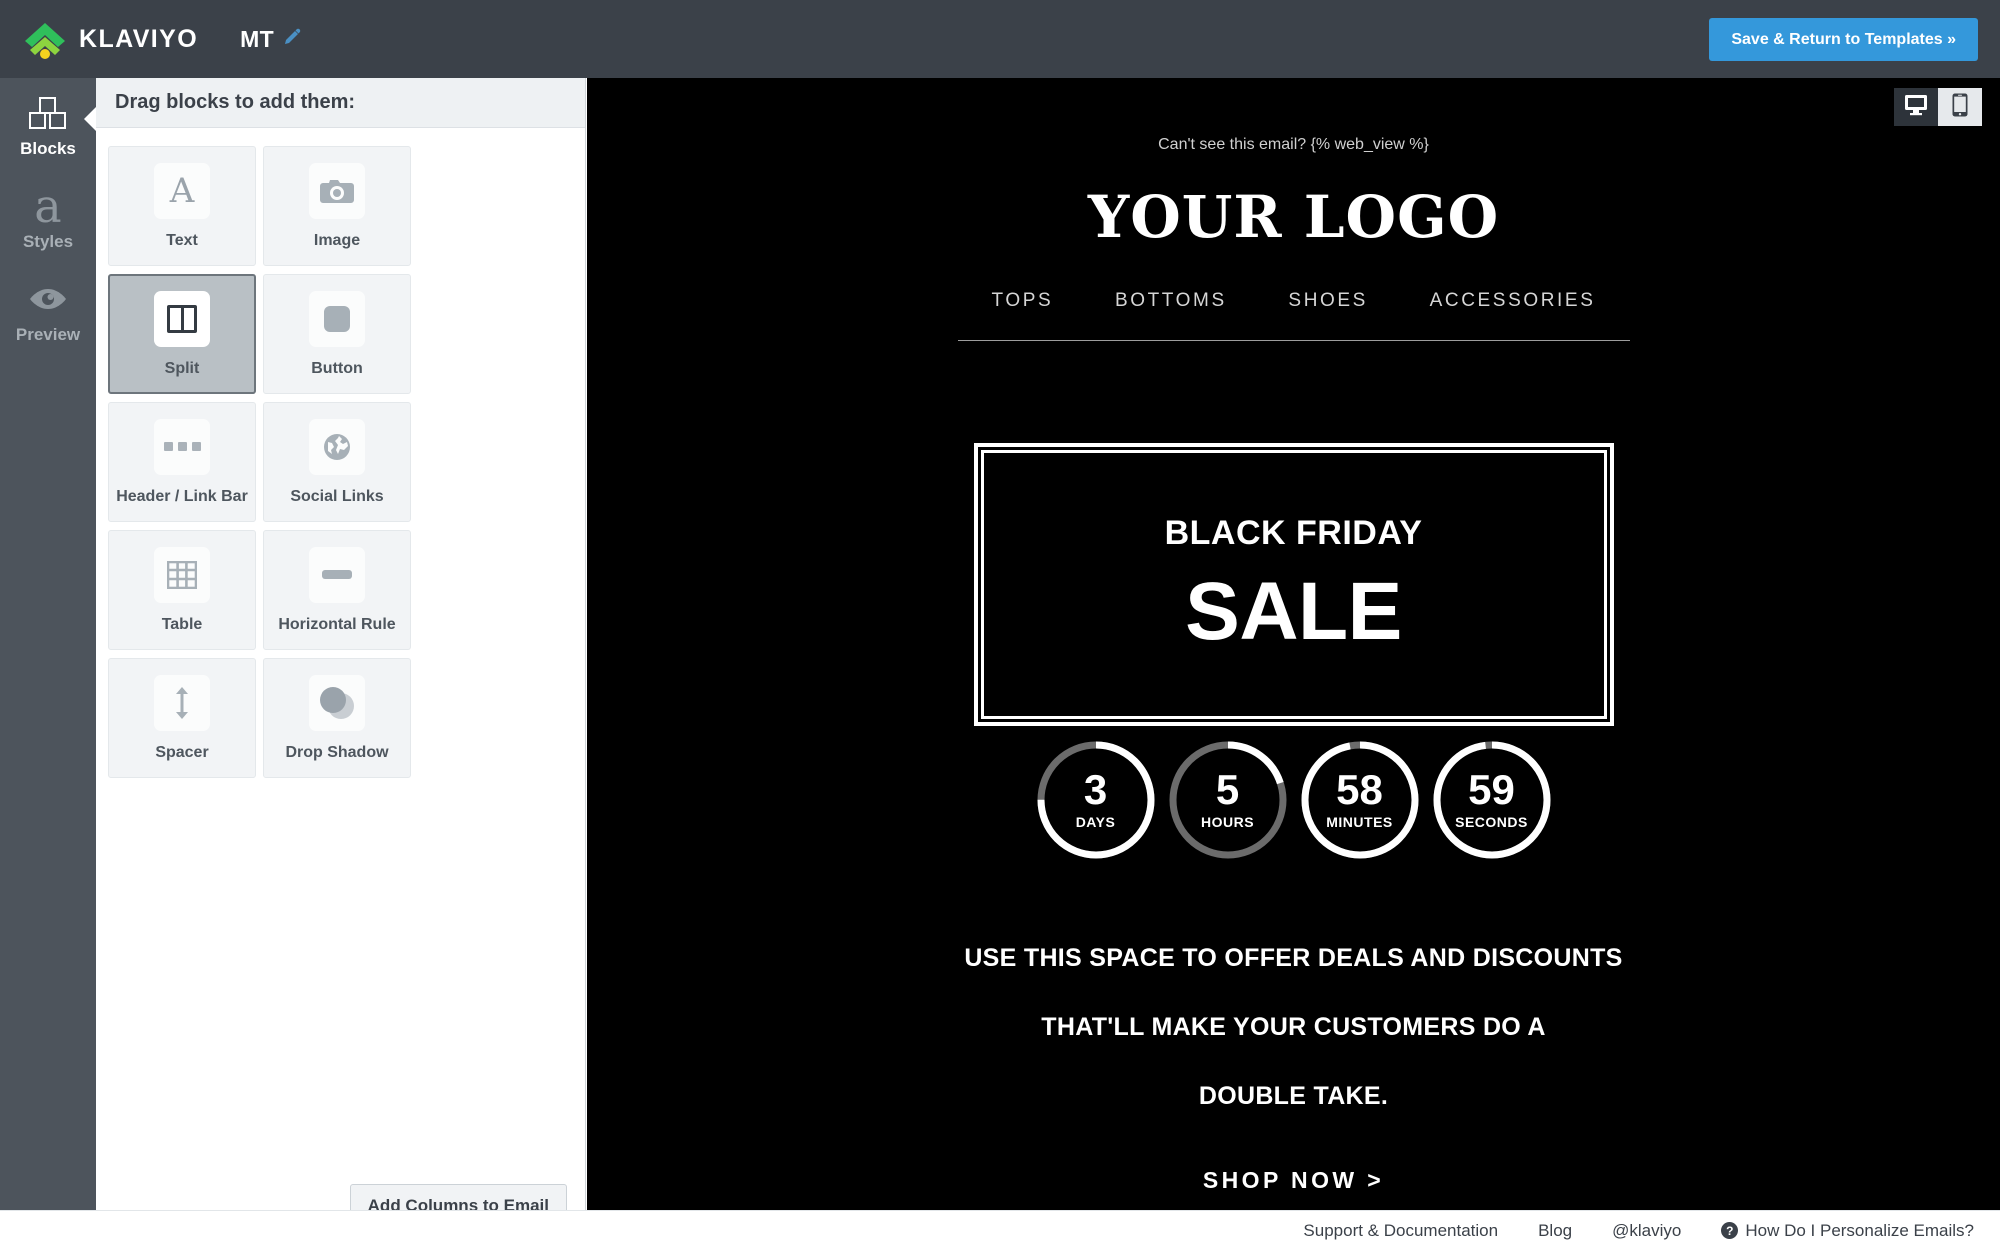 This screenshot has width=2000, height=1250. Describe the element at coordinates (182, 574) in the screenshot. I see `table-grid-icon` at that location.